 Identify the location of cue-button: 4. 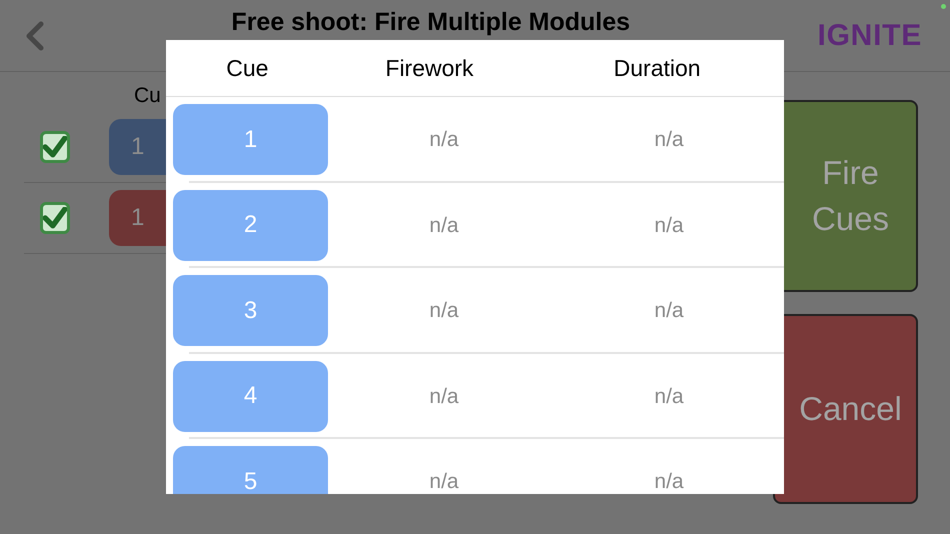
(250, 396).